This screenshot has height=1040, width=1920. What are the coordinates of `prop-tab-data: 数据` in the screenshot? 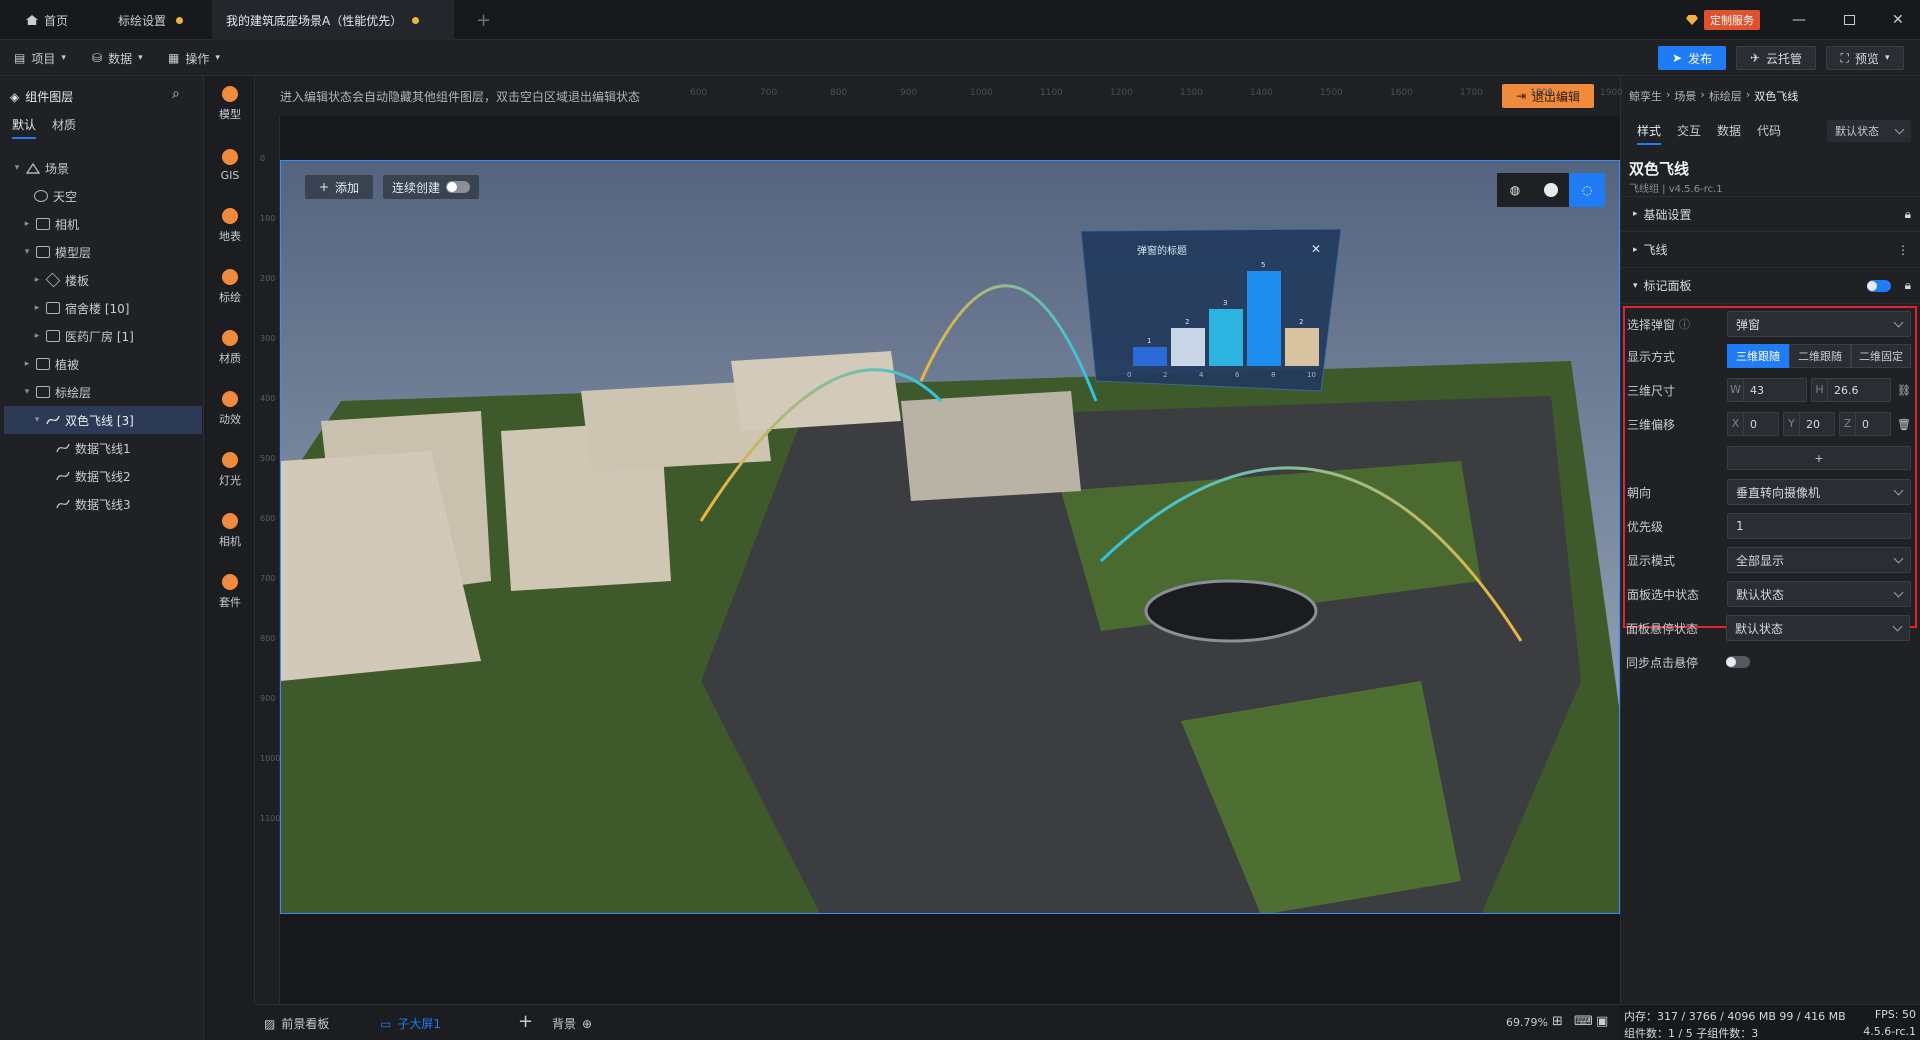 It's located at (1729, 130).